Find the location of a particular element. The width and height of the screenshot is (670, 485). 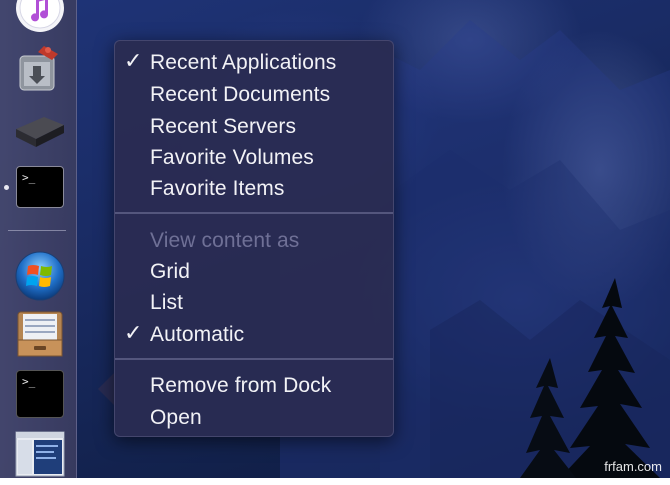

menu-item-recent-documents: Recent Documents is located at coordinates (254, 94).